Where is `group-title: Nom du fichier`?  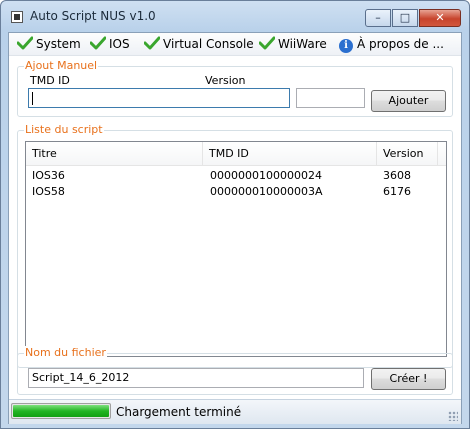
group-title: Nom du fichier is located at coordinates (65, 353).